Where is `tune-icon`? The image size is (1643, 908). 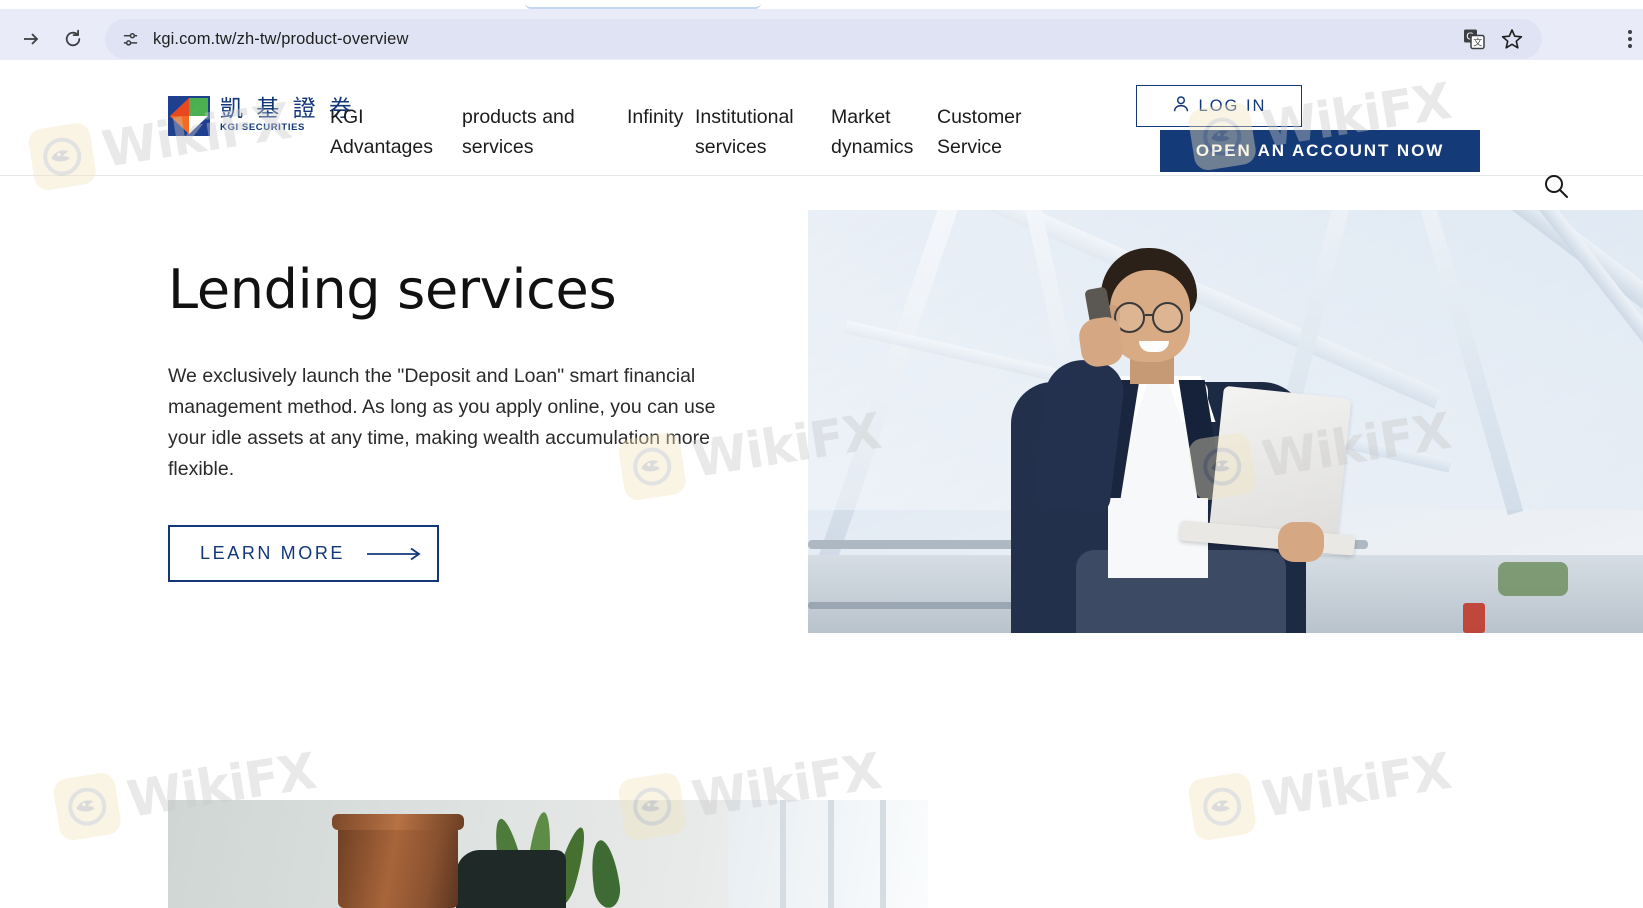
tune-icon is located at coordinates (130, 39).